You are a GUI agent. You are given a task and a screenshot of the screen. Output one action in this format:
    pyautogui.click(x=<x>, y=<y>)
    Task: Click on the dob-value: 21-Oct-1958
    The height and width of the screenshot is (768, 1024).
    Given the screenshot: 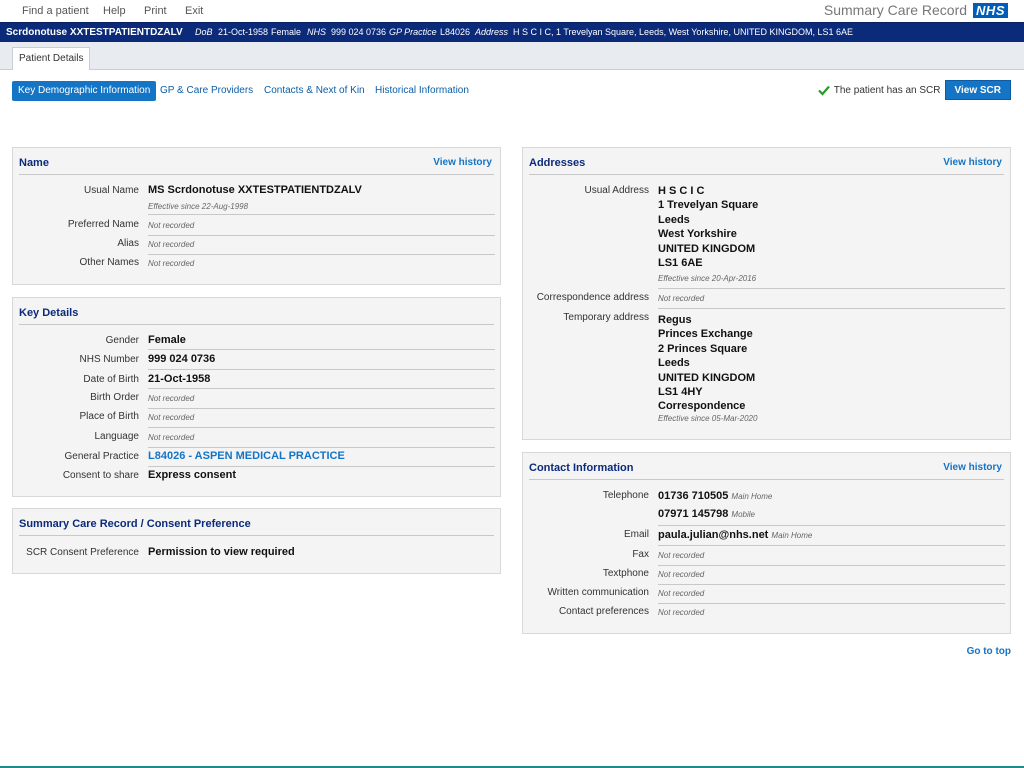 What is the action you would take?
    pyautogui.click(x=179, y=379)
    